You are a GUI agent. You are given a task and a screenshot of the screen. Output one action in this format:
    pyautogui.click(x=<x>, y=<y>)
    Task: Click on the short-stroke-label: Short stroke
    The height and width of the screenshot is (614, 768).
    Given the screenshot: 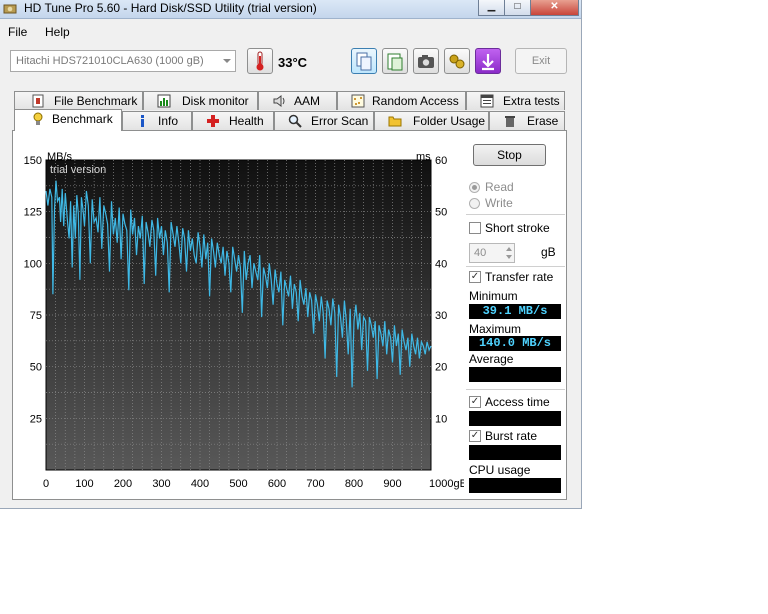 What is the action you would take?
    pyautogui.click(x=517, y=228)
    